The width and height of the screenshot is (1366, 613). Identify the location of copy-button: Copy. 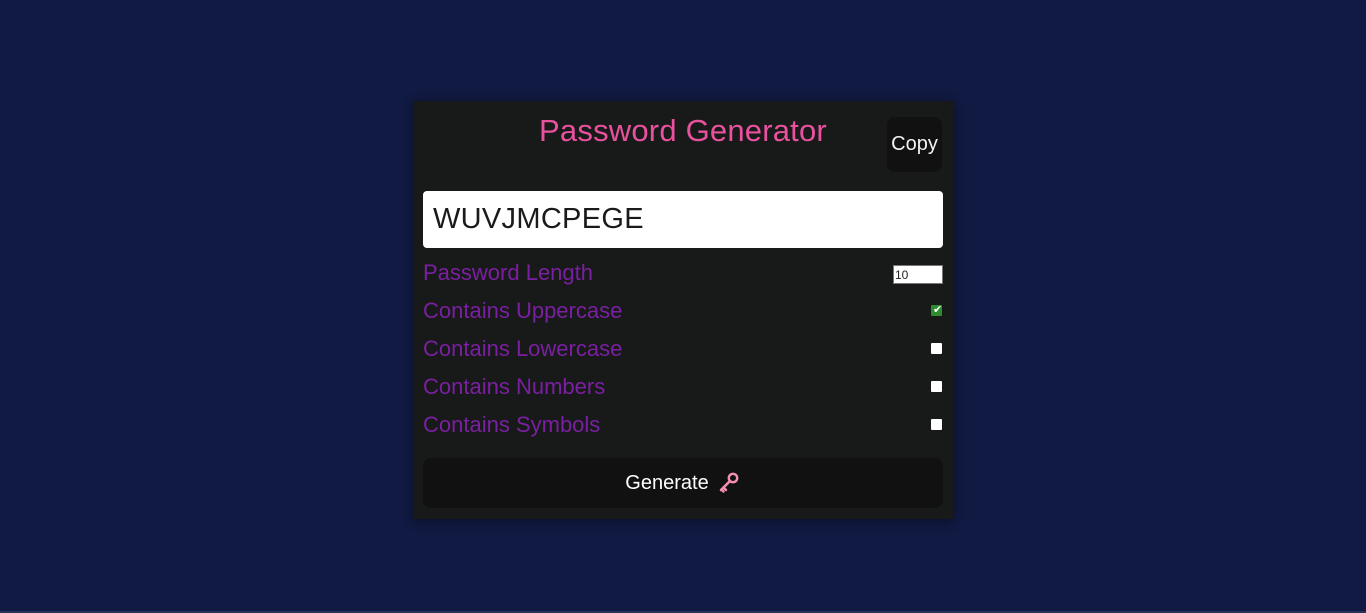
(914, 144).